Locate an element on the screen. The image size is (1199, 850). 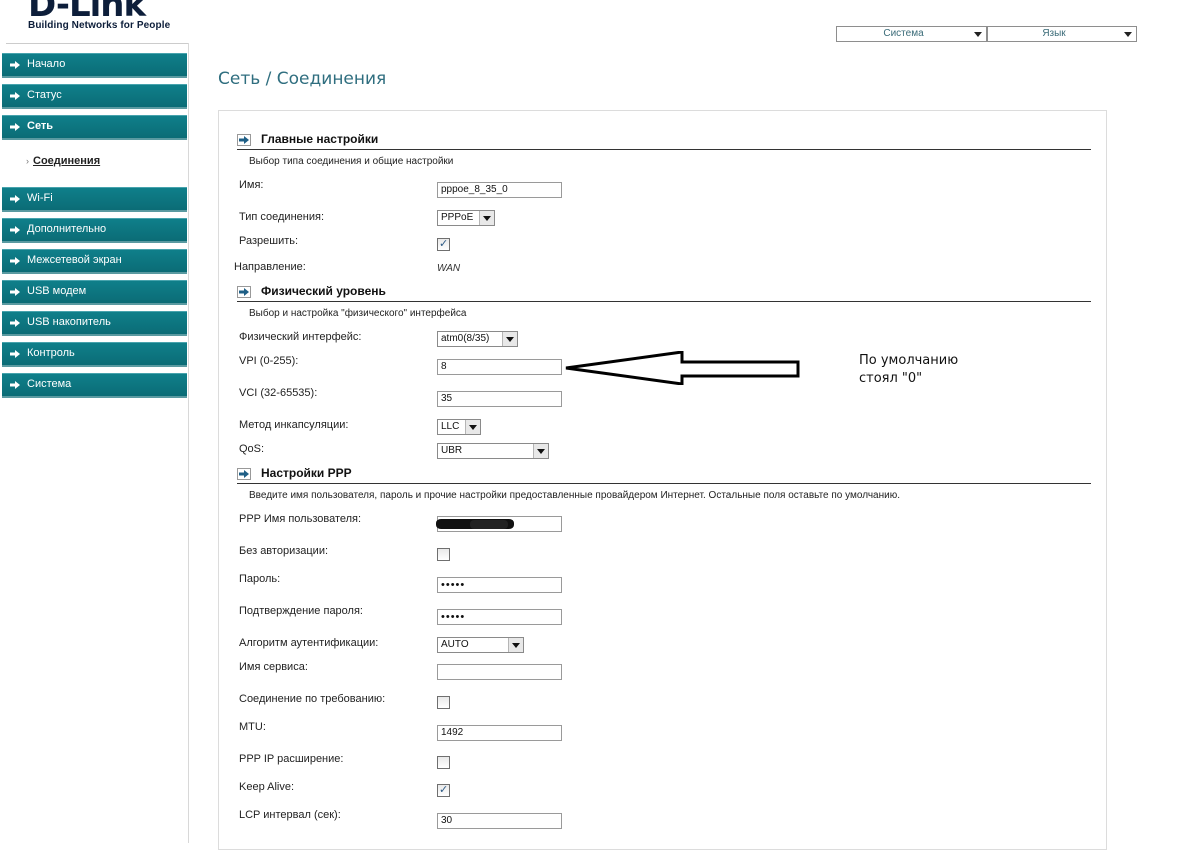
sidebar-item-advanced: Дополнительно is located at coordinates (94, 230).